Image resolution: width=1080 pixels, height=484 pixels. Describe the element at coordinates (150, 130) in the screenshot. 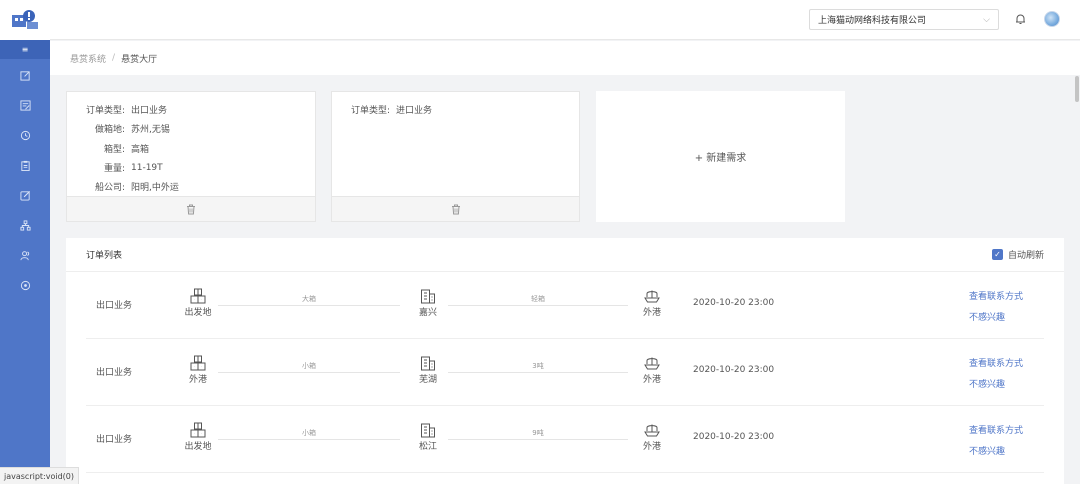

I see `field-value: 苏州,无锡` at that location.